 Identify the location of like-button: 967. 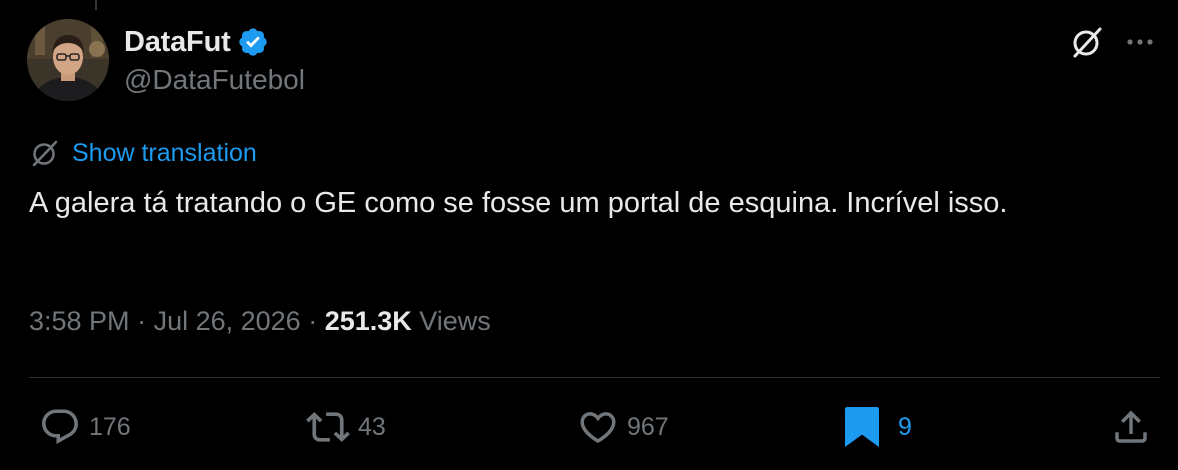
(623, 427).